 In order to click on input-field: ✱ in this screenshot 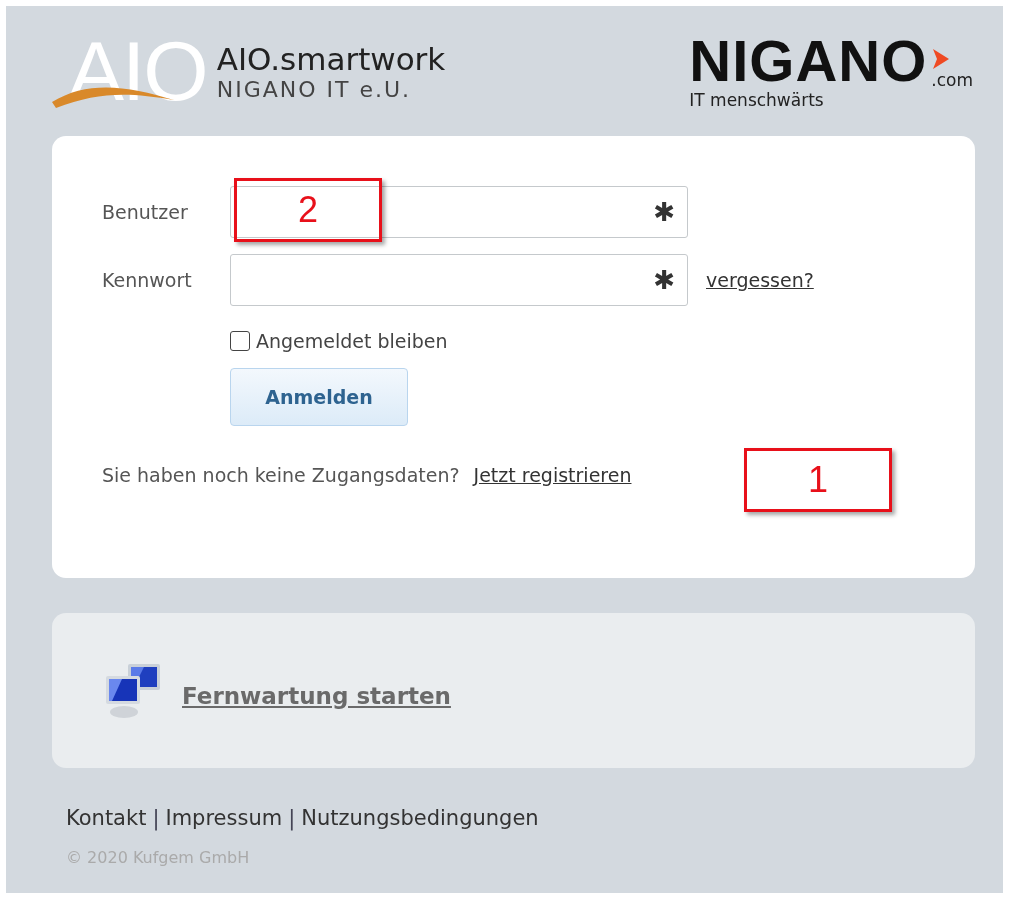, I will do `click(459, 280)`.